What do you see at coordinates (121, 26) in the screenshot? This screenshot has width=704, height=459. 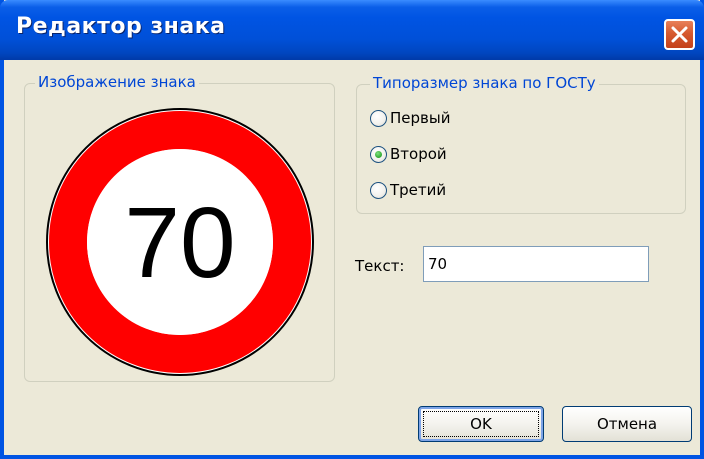 I see `window-title: Редактор знака` at bounding box center [121, 26].